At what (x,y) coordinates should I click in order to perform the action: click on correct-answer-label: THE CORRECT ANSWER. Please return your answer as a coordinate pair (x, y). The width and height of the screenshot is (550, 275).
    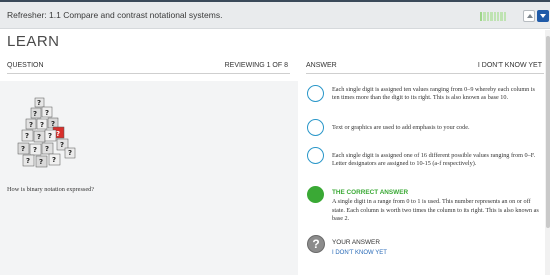
    Looking at the image, I should click on (370, 192).